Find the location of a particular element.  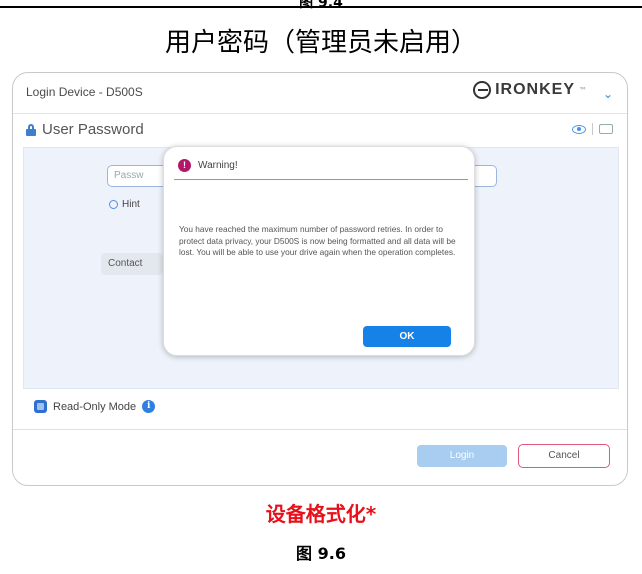

lock-icon is located at coordinates (31, 129).